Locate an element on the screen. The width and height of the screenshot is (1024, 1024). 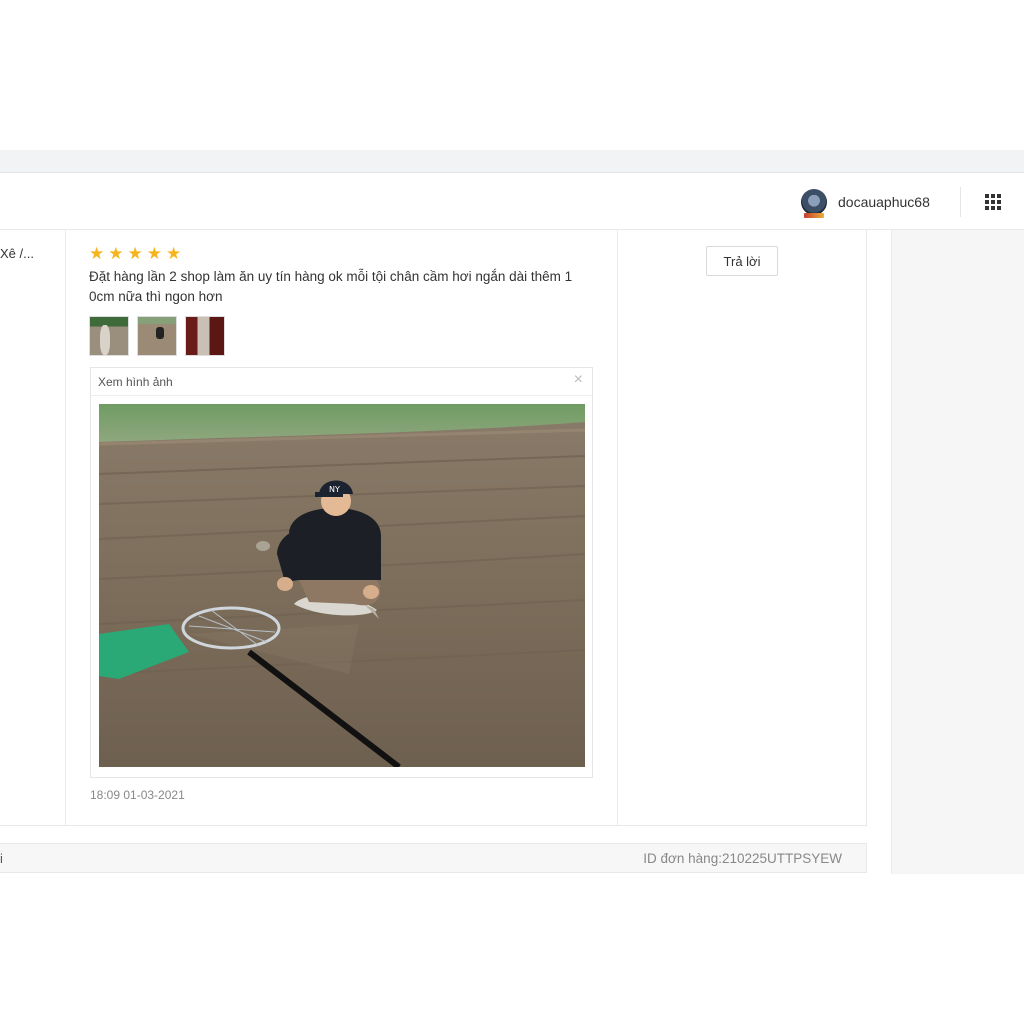
header-divider is located at coordinates (960, 202).